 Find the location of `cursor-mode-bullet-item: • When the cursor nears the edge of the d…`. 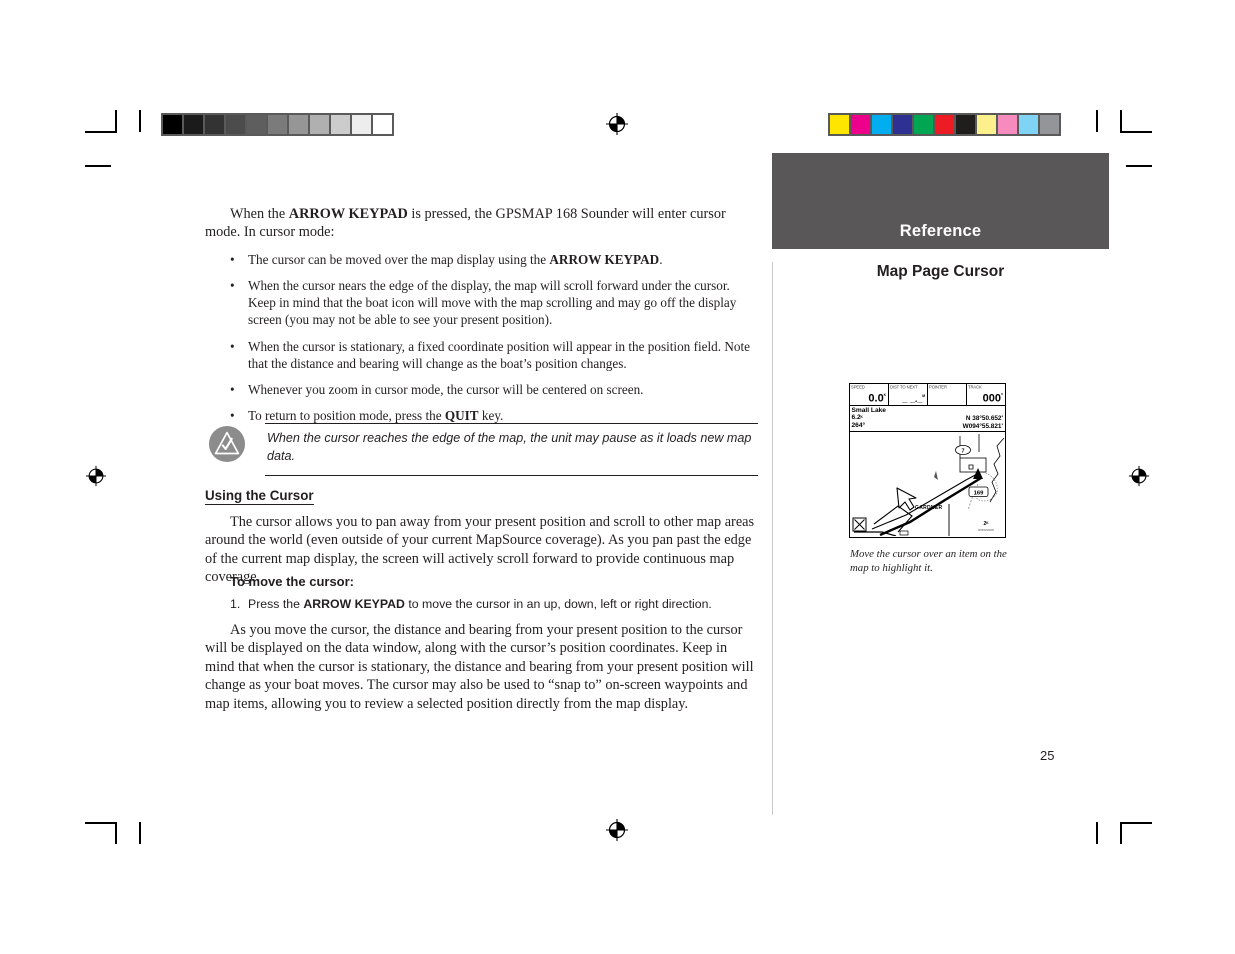

cursor-mode-bullet-item: • When the cursor nears the edge of the d… is located at coordinates (481, 303).